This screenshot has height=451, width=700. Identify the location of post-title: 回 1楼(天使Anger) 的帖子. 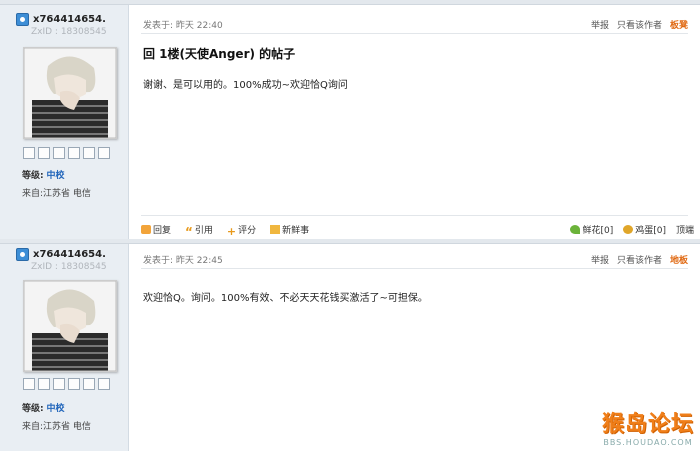
(219, 54).